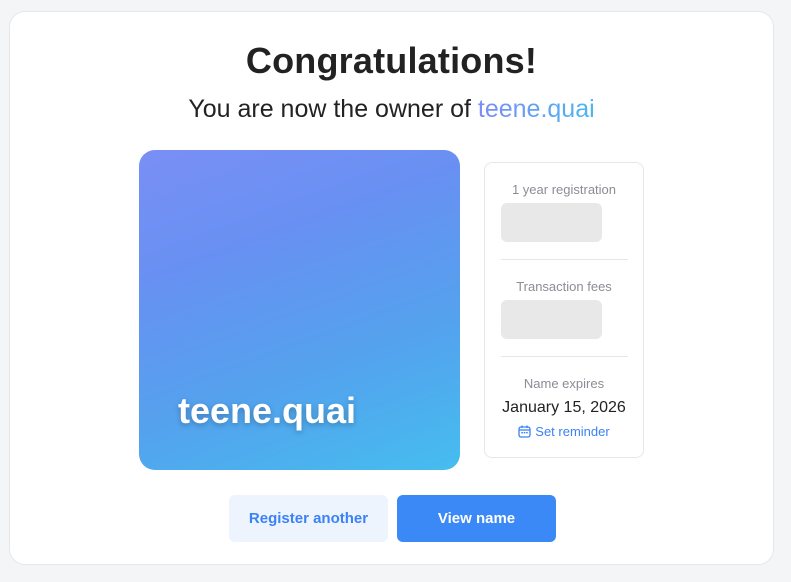  I want to click on view-name-button: View name, so click(476, 518).